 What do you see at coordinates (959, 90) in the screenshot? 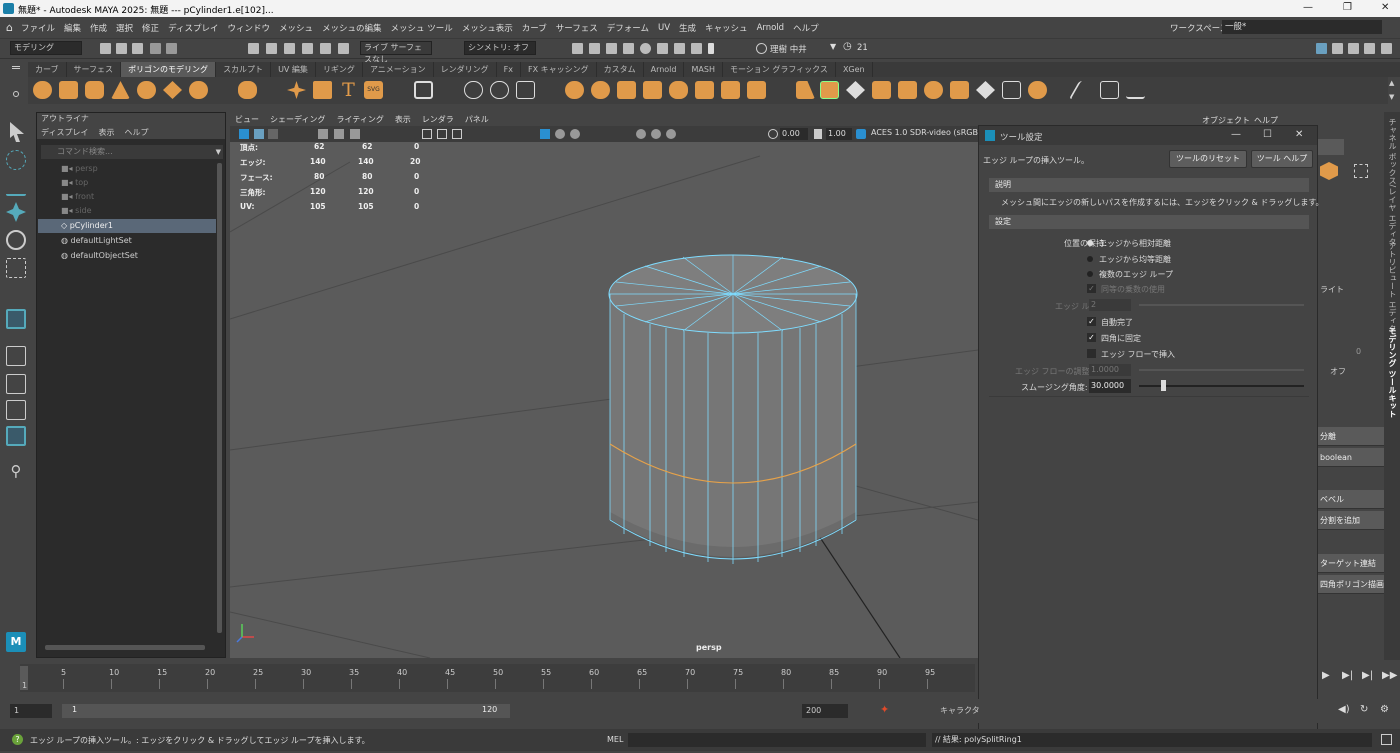
I see `poke-icon` at bounding box center [959, 90].